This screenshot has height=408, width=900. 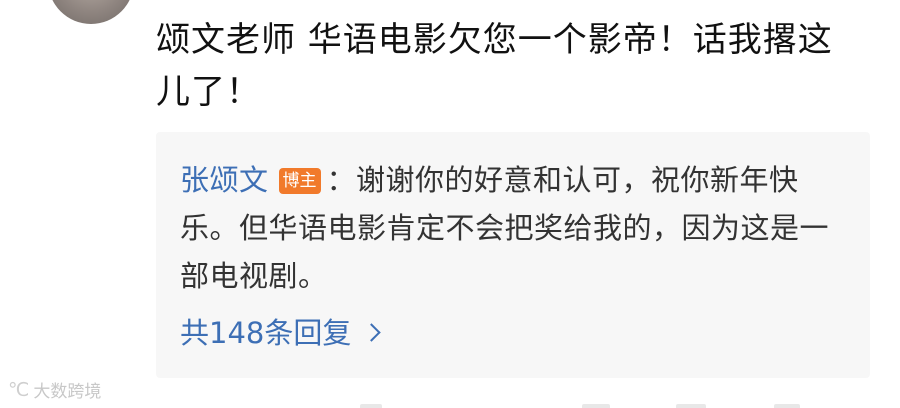 I want to click on view-replies-link: 共148条回复, so click(x=281, y=331).